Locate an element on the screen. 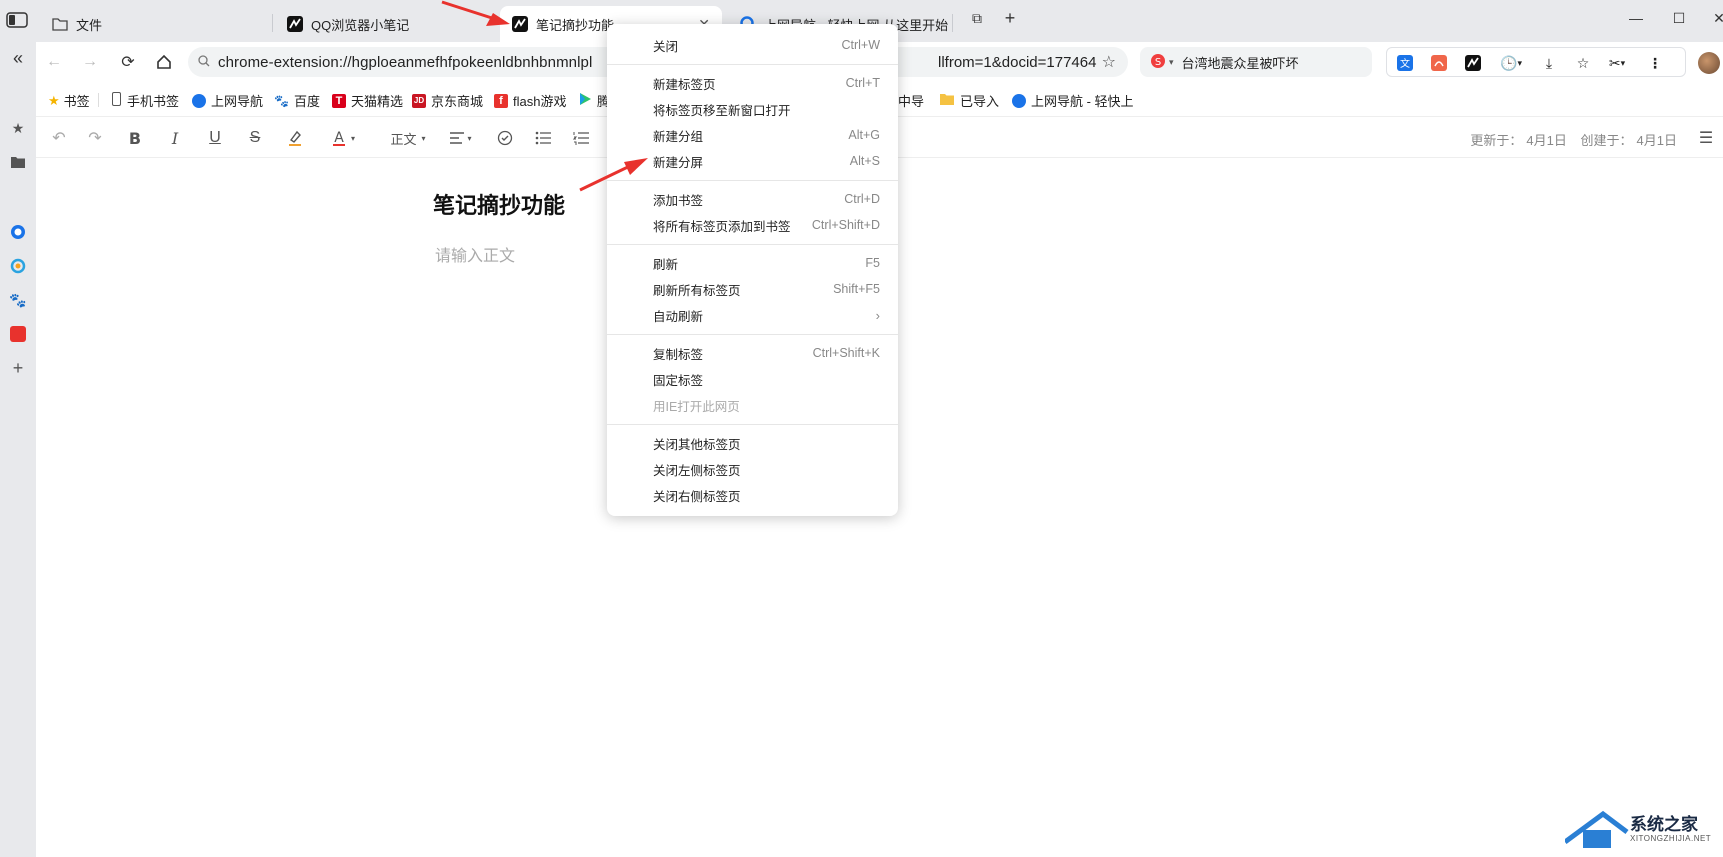 This screenshot has width=1723, height=857. home-icon is located at coordinates (164, 62).